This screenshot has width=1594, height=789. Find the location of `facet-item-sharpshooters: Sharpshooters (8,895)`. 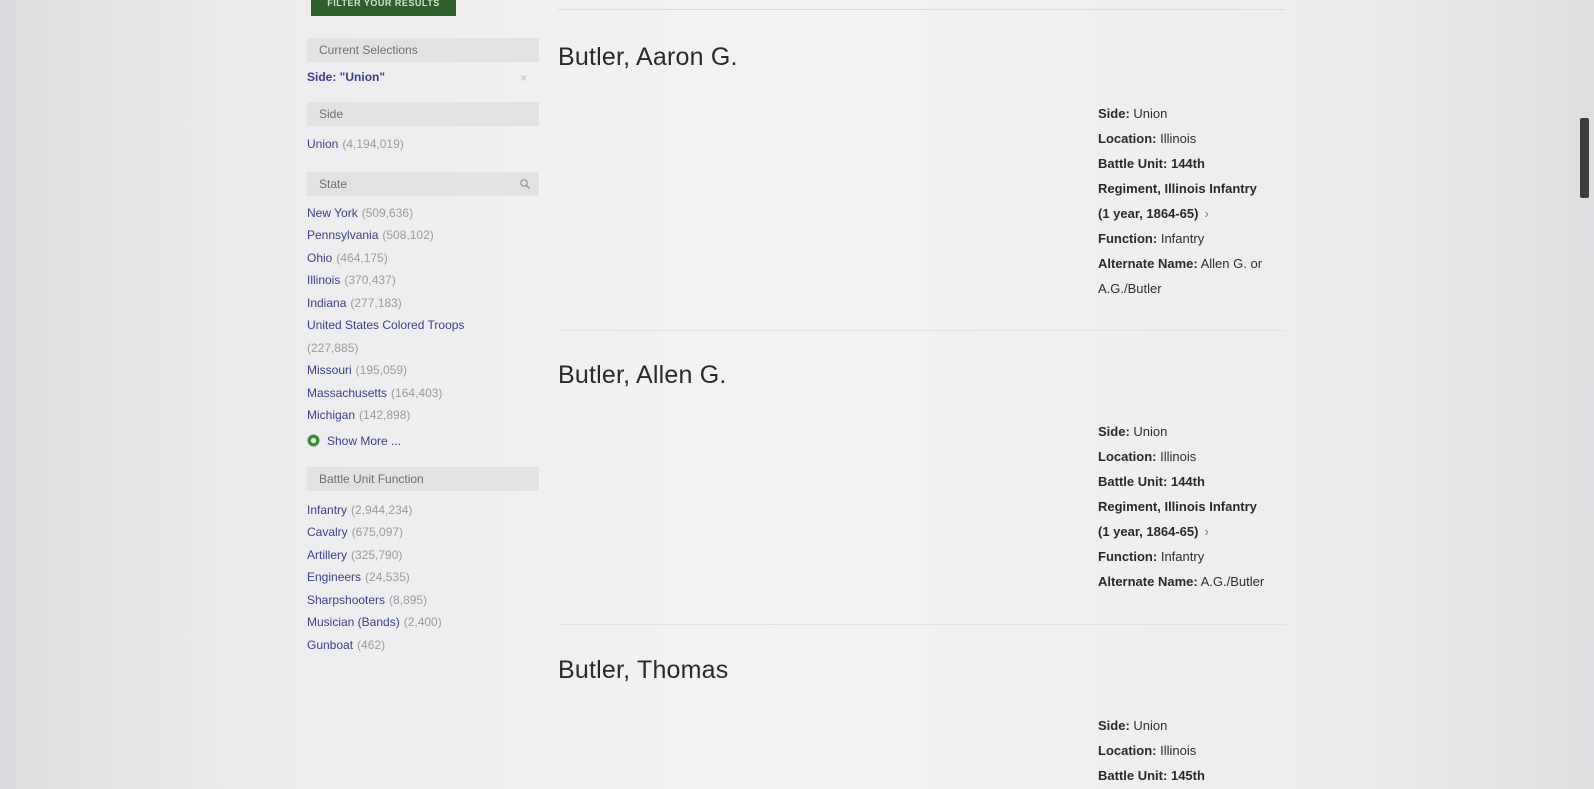

facet-item-sharpshooters: Sharpshooters (8,895) is located at coordinates (423, 600).